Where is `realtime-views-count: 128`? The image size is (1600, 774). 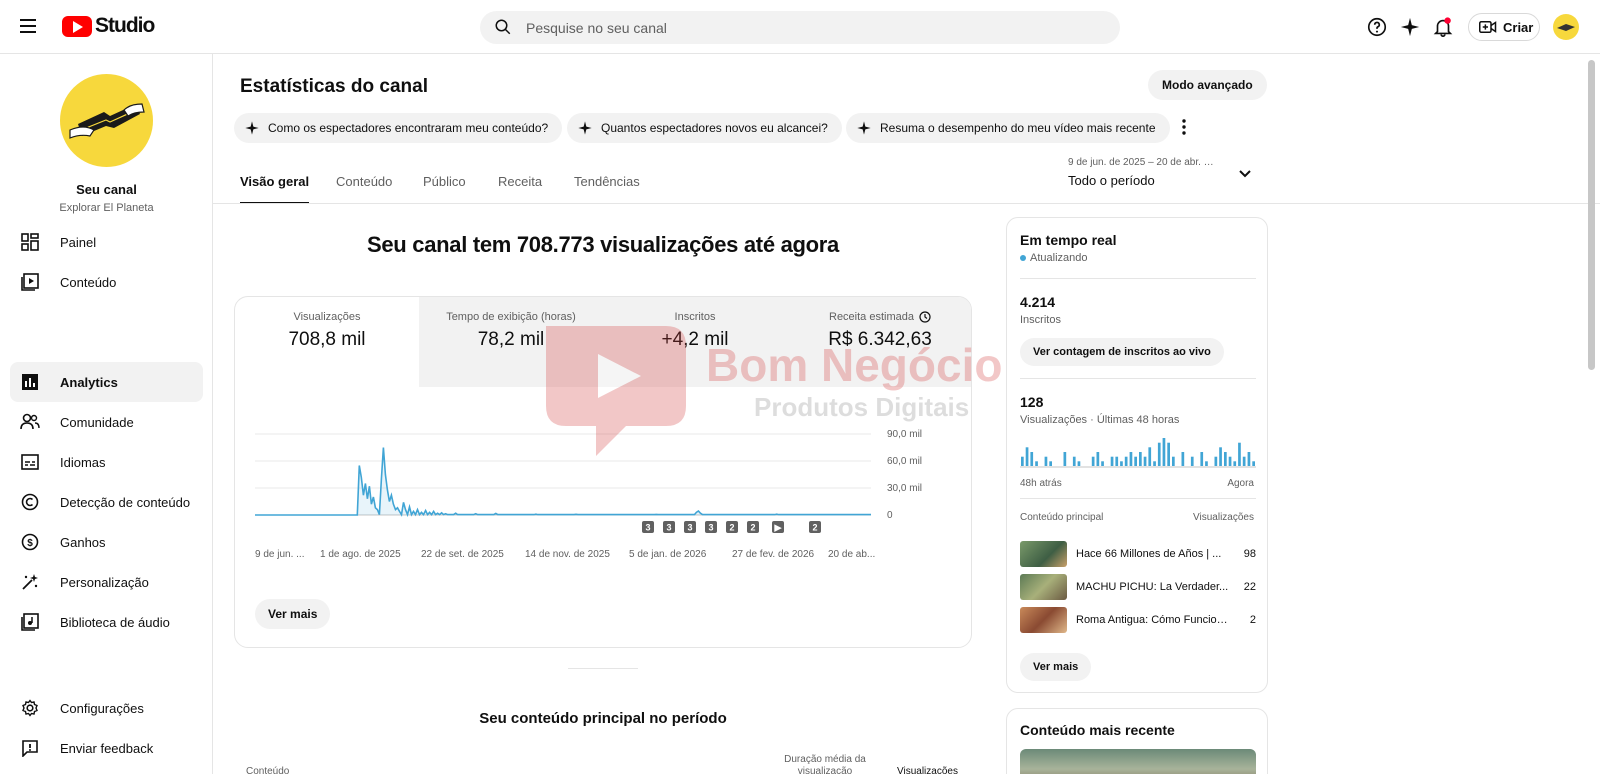 realtime-views-count: 128 is located at coordinates (1032, 402).